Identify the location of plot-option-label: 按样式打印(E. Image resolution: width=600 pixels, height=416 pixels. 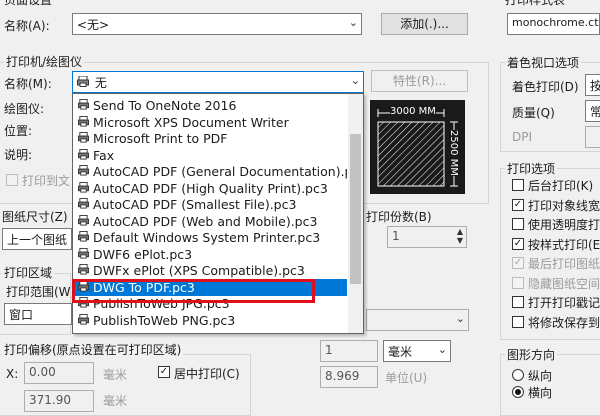
(564, 244).